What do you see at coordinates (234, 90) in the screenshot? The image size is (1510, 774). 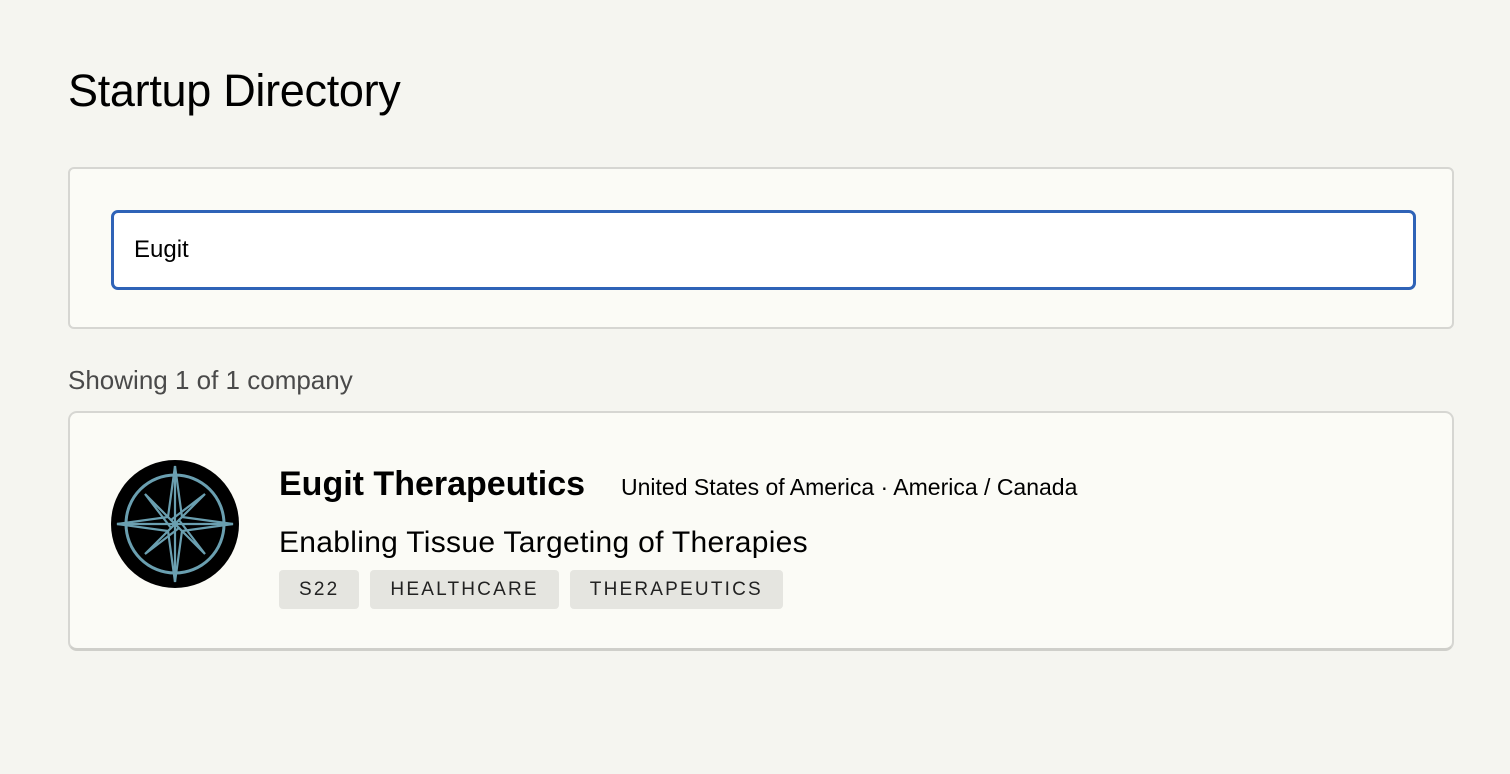 I see `page-title: Startup Directory` at bounding box center [234, 90].